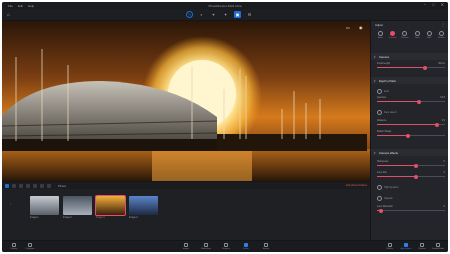 Image resolution: width=450 pixels, height=254 pixels. Describe the element at coordinates (404, 35) in the screenshot. I see `tab-presets: Presets` at that location.